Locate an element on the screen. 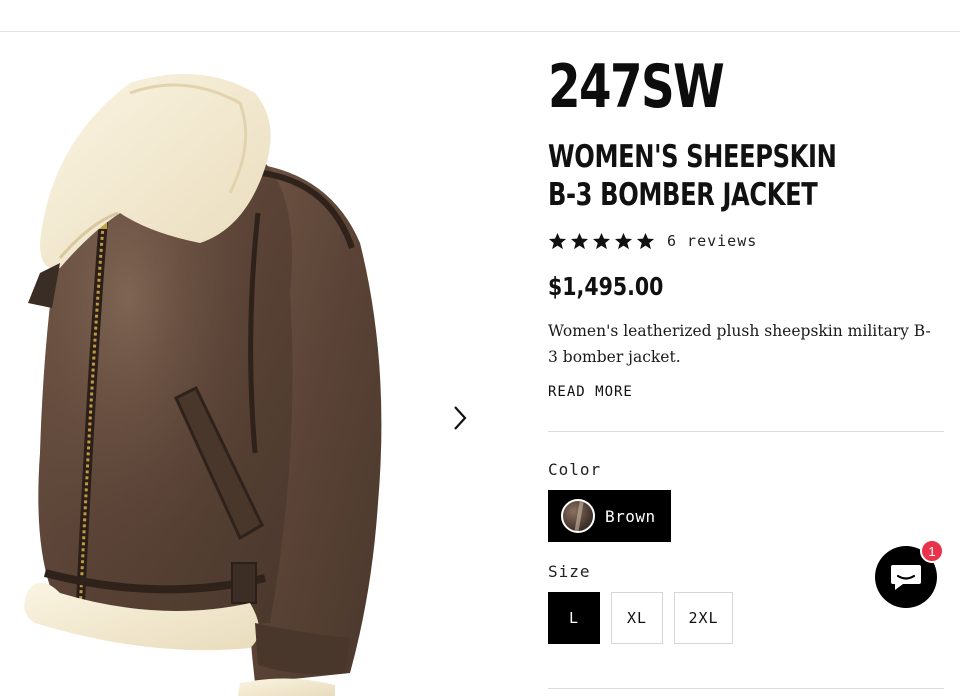  color-label: Color is located at coordinates (575, 469).